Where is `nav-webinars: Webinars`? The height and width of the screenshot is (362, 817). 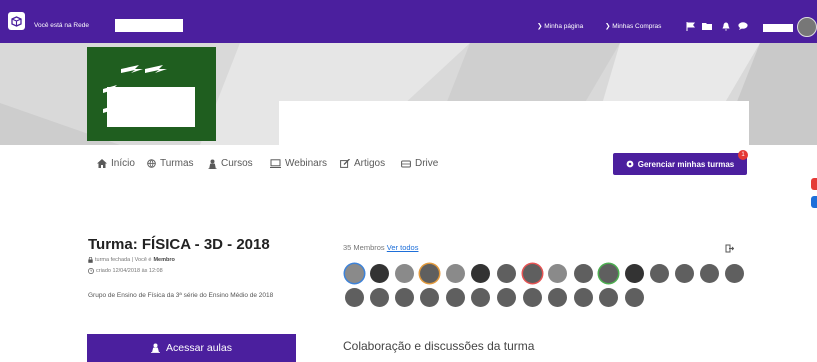 nav-webinars: Webinars is located at coordinates (298, 163).